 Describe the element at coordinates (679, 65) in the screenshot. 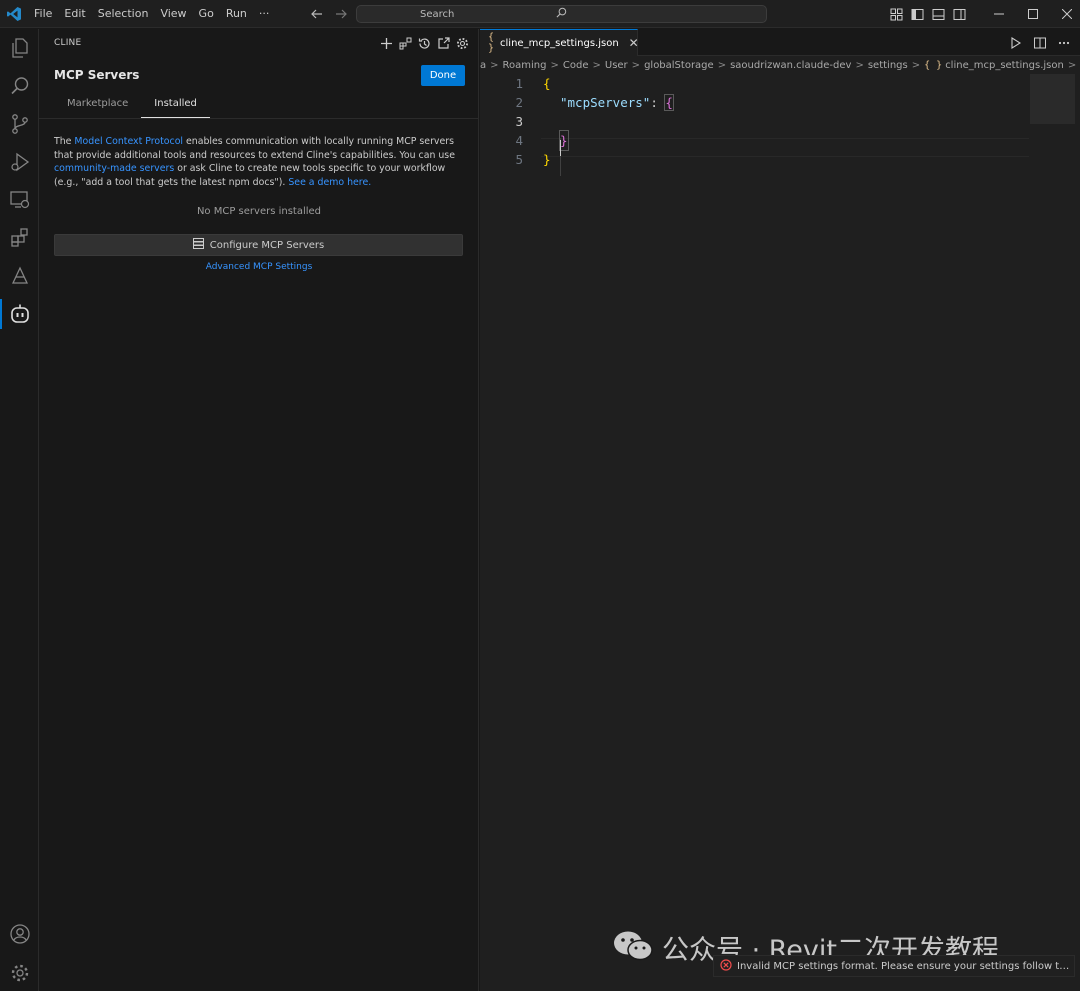

I see `breadcrumb-item: globalStorage` at that location.